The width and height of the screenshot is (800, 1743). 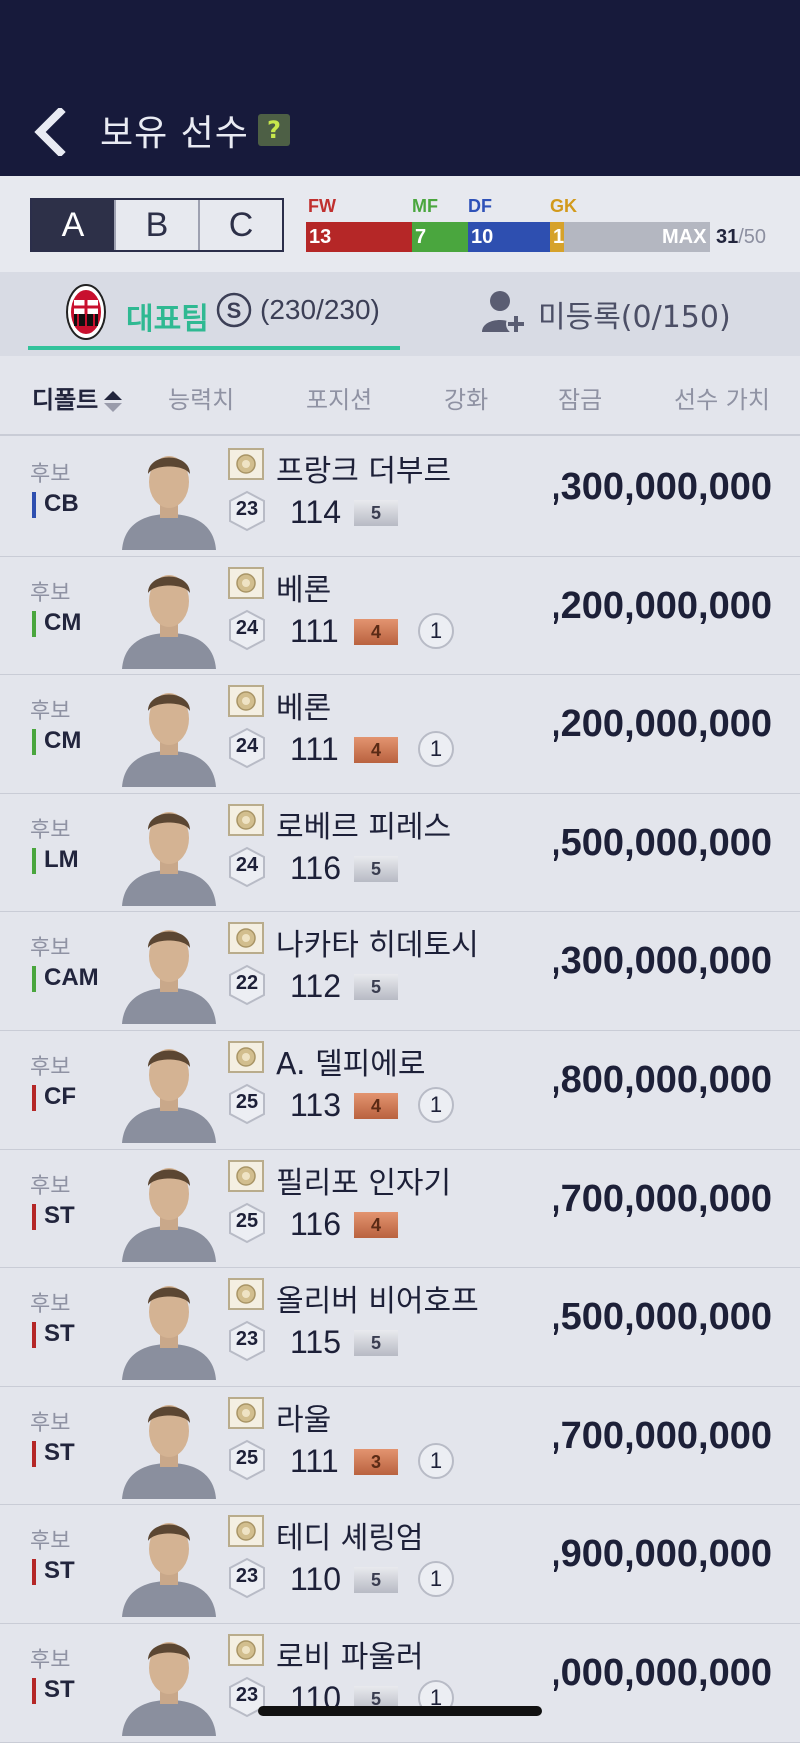 What do you see at coordinates (240, 225) in the screenshot?
I see `squad-tab-c: C` at bounding box center [240, 225].